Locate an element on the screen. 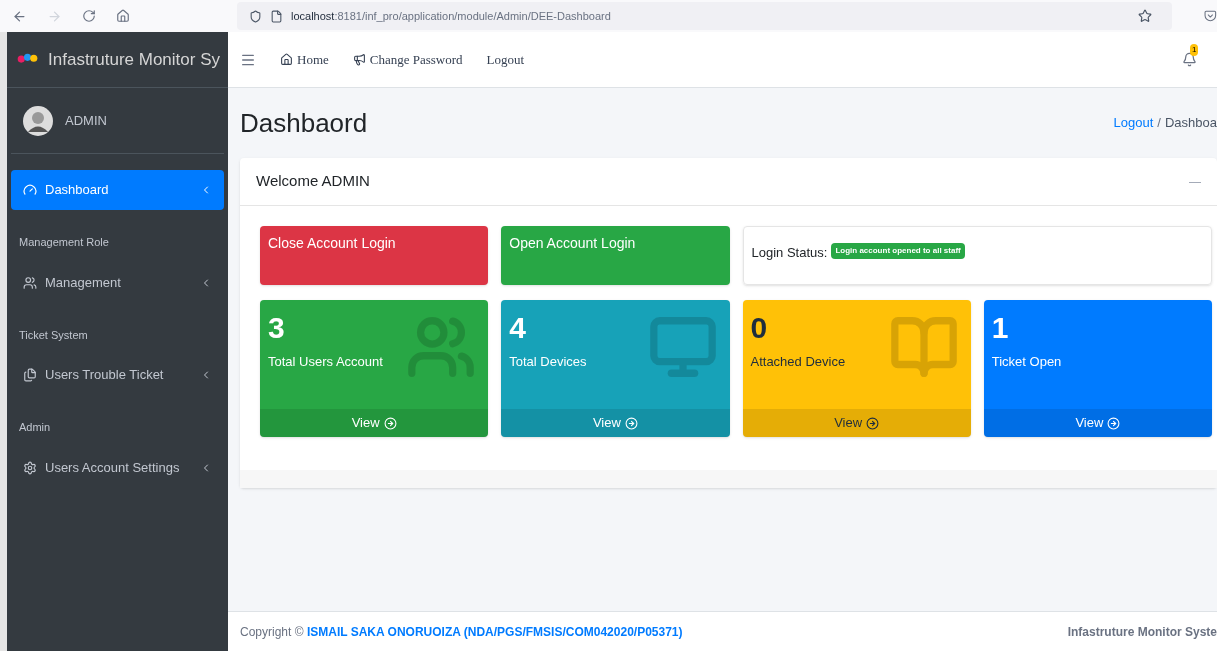  stat-value: 0 is located at coordinates (759, 328).